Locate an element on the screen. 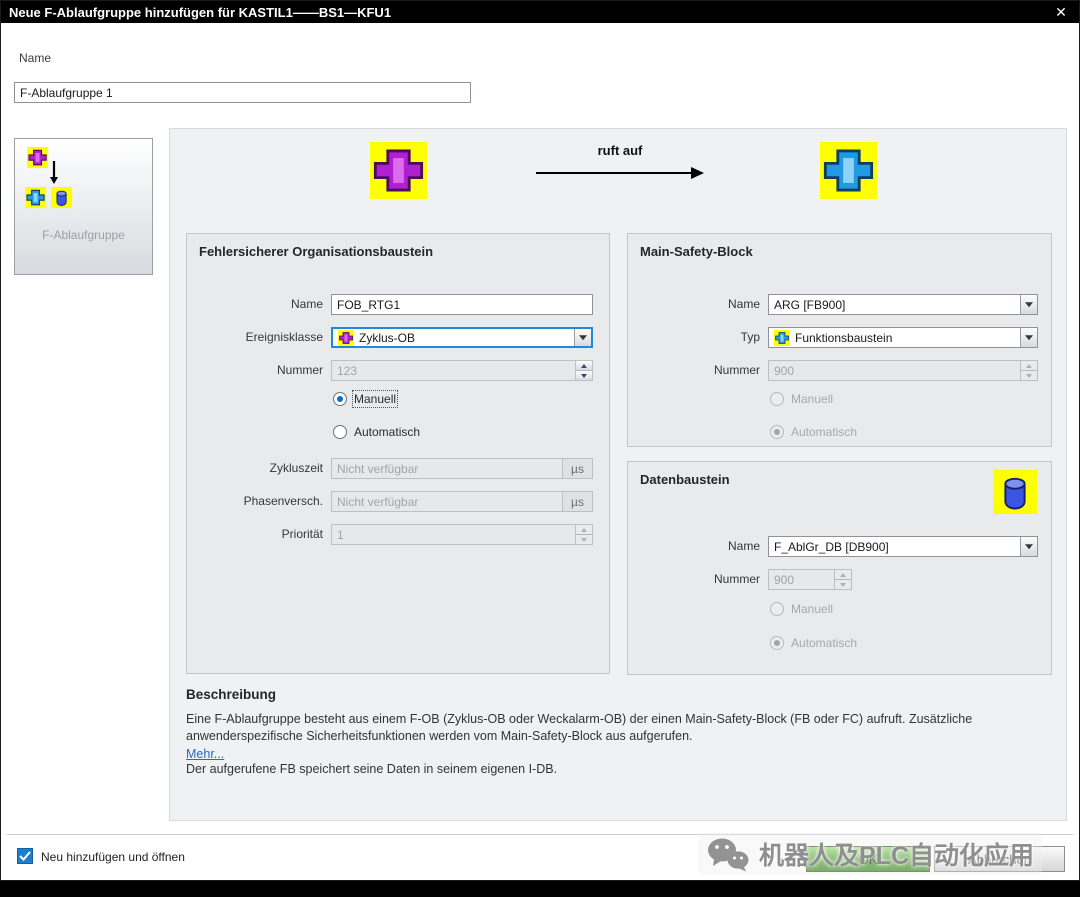 The image size is (1080, 897). msb-name-label: Name is located at coordinates (743, 304).